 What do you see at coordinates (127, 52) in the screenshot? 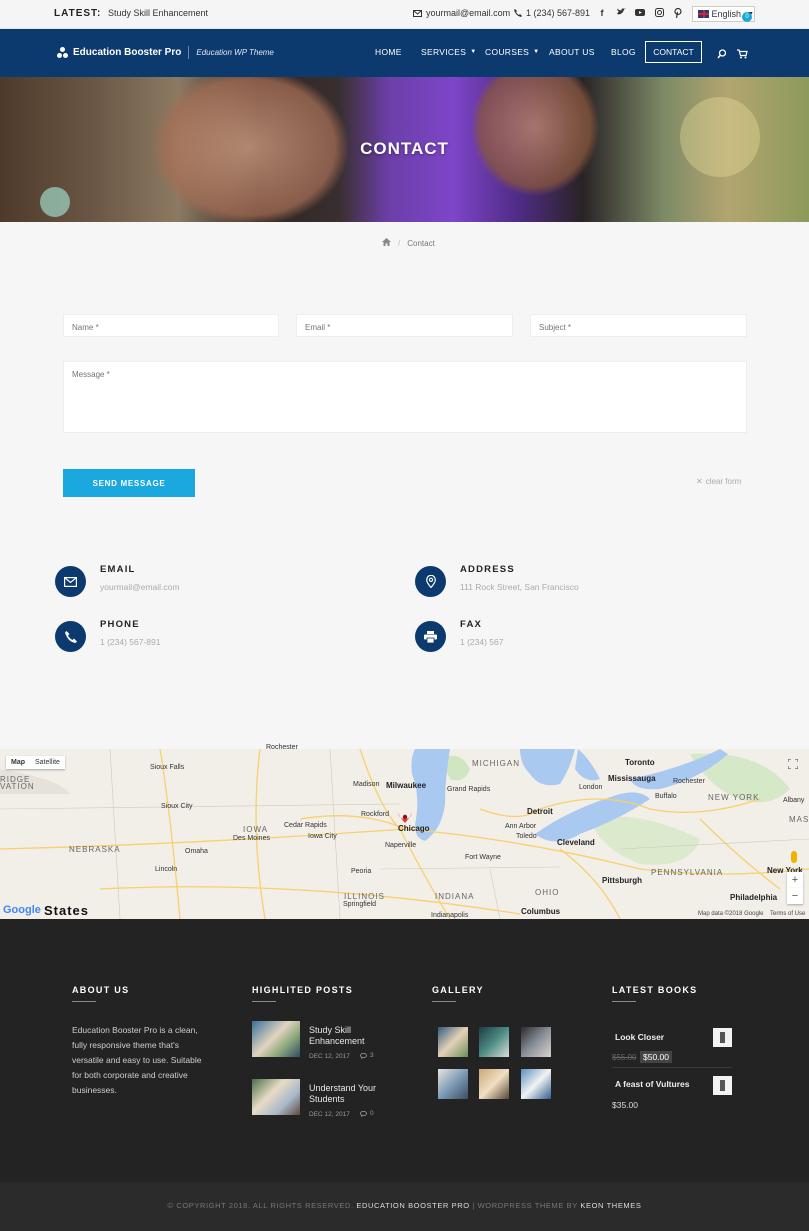
I see `brand-name: Education Booster Pro` at bounding box center [127, 52].